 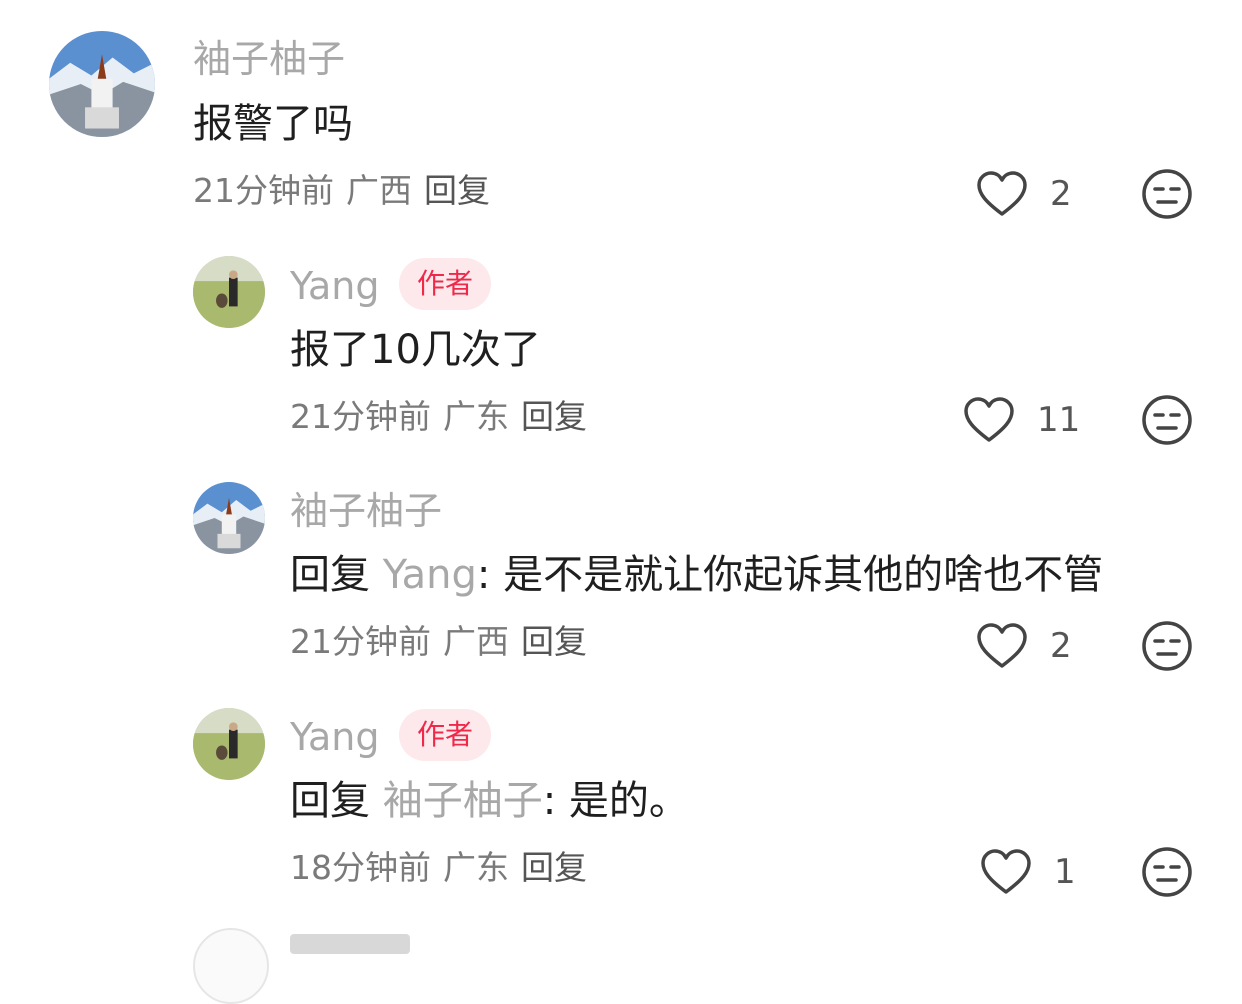 I want to click on reply-target: 袖子柚子, so click(x=463, y=801).